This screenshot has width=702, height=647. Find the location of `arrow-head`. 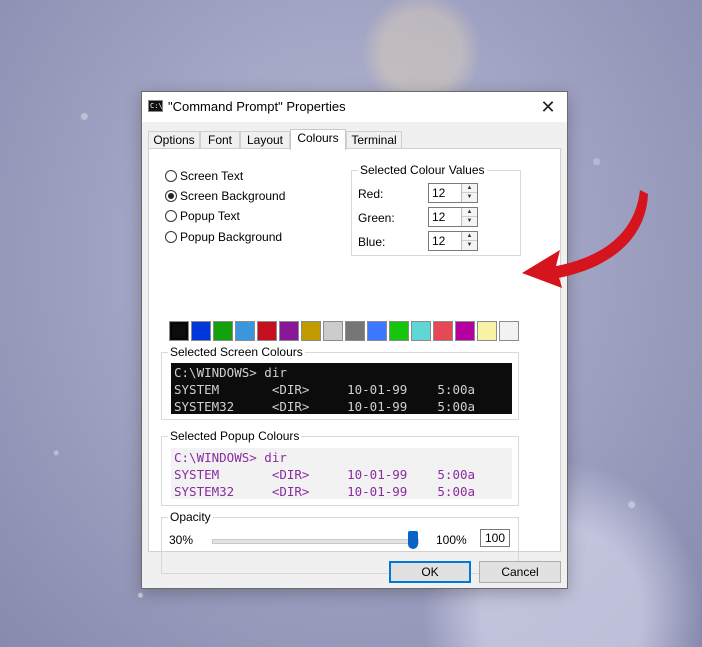

arrow-head is located at coordinates (542, 269).